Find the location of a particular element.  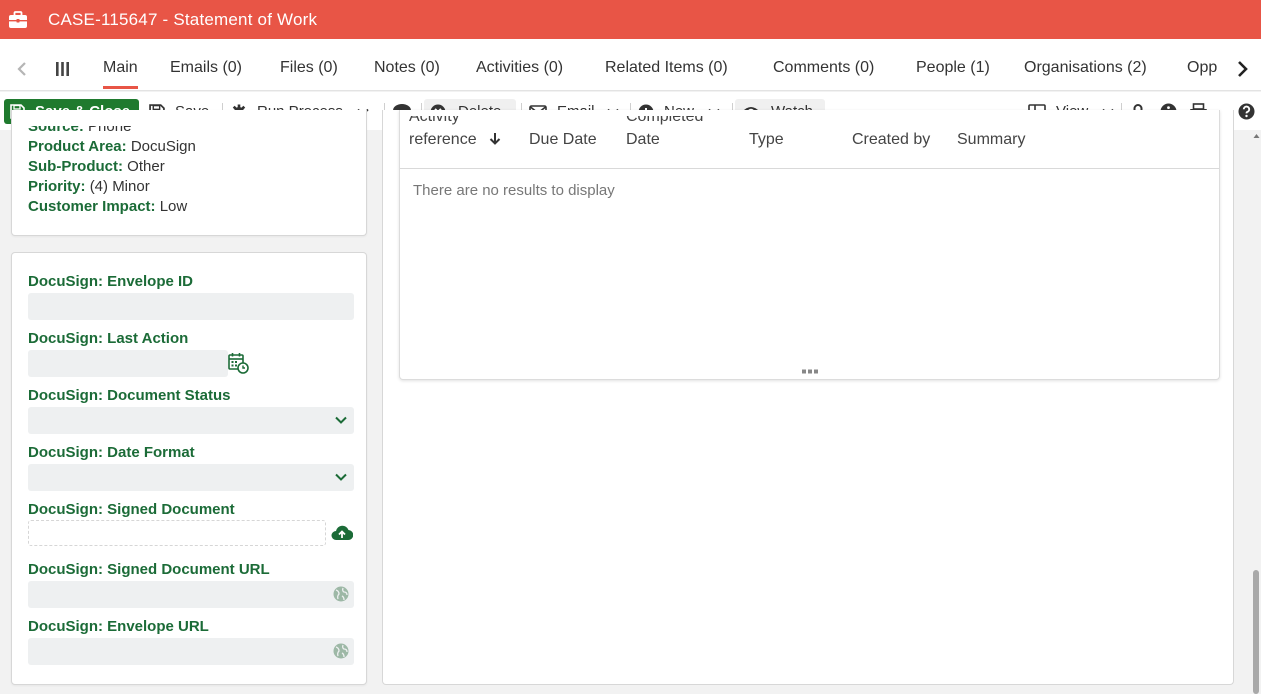

tab-organisations: Organisations (2) is located at coordinates (1085, 68).